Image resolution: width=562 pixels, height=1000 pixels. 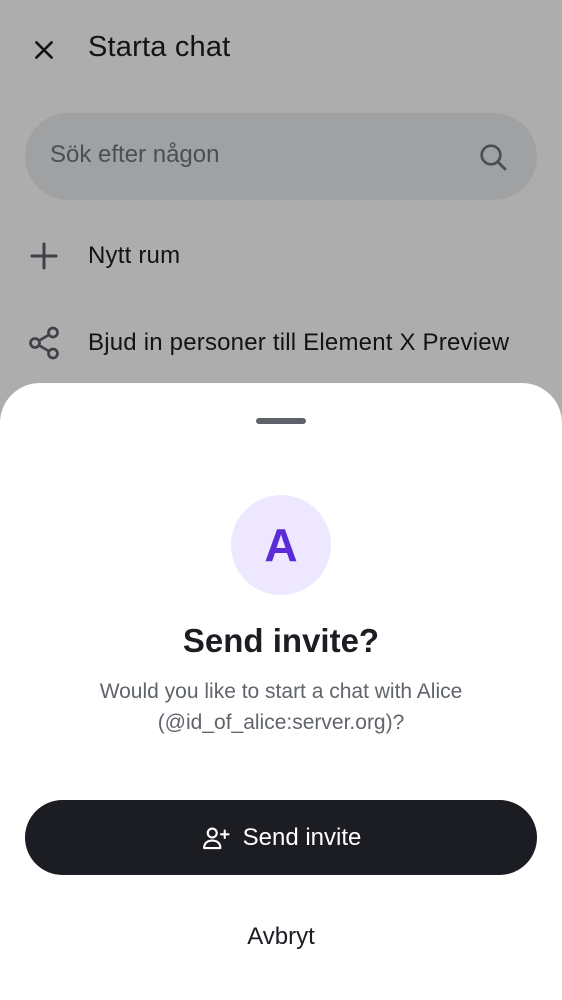 What do you see at coordinates (281, 421) in the screenshot?
I see `drag-handle` at bounding box center [281, 421].